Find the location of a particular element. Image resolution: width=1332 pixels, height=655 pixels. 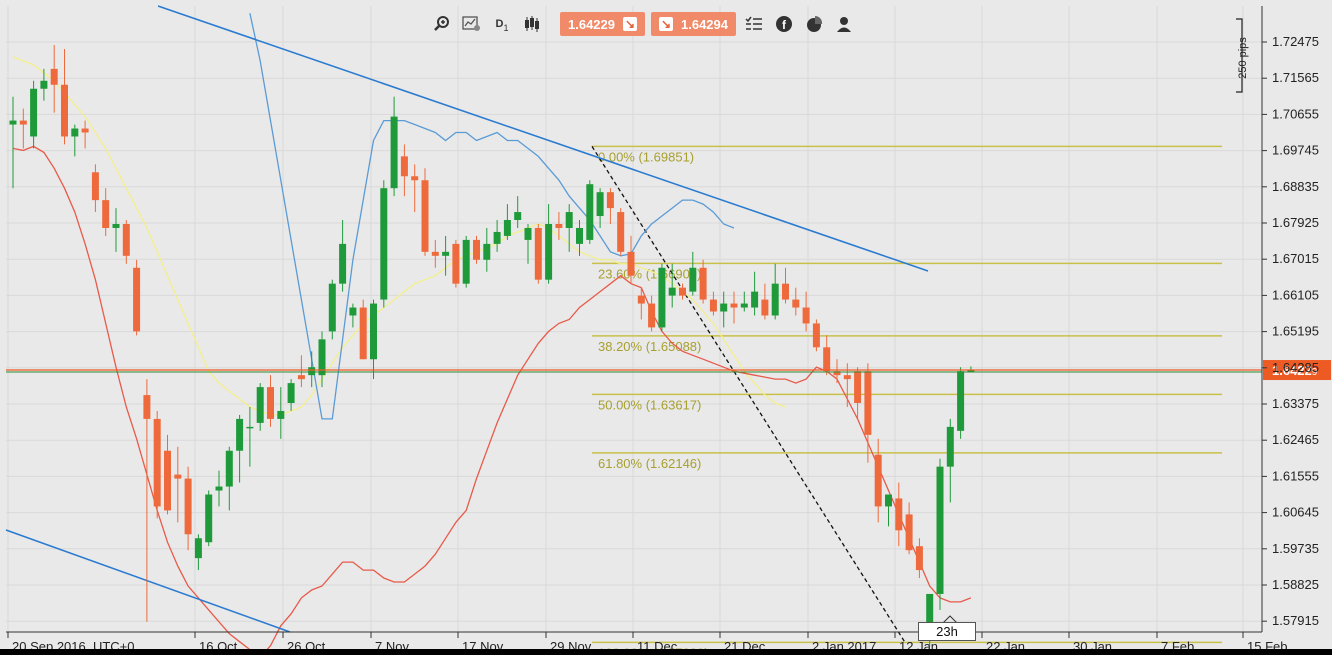

y-tick-label: 1.59735 is located at coordinates (1295, 548).